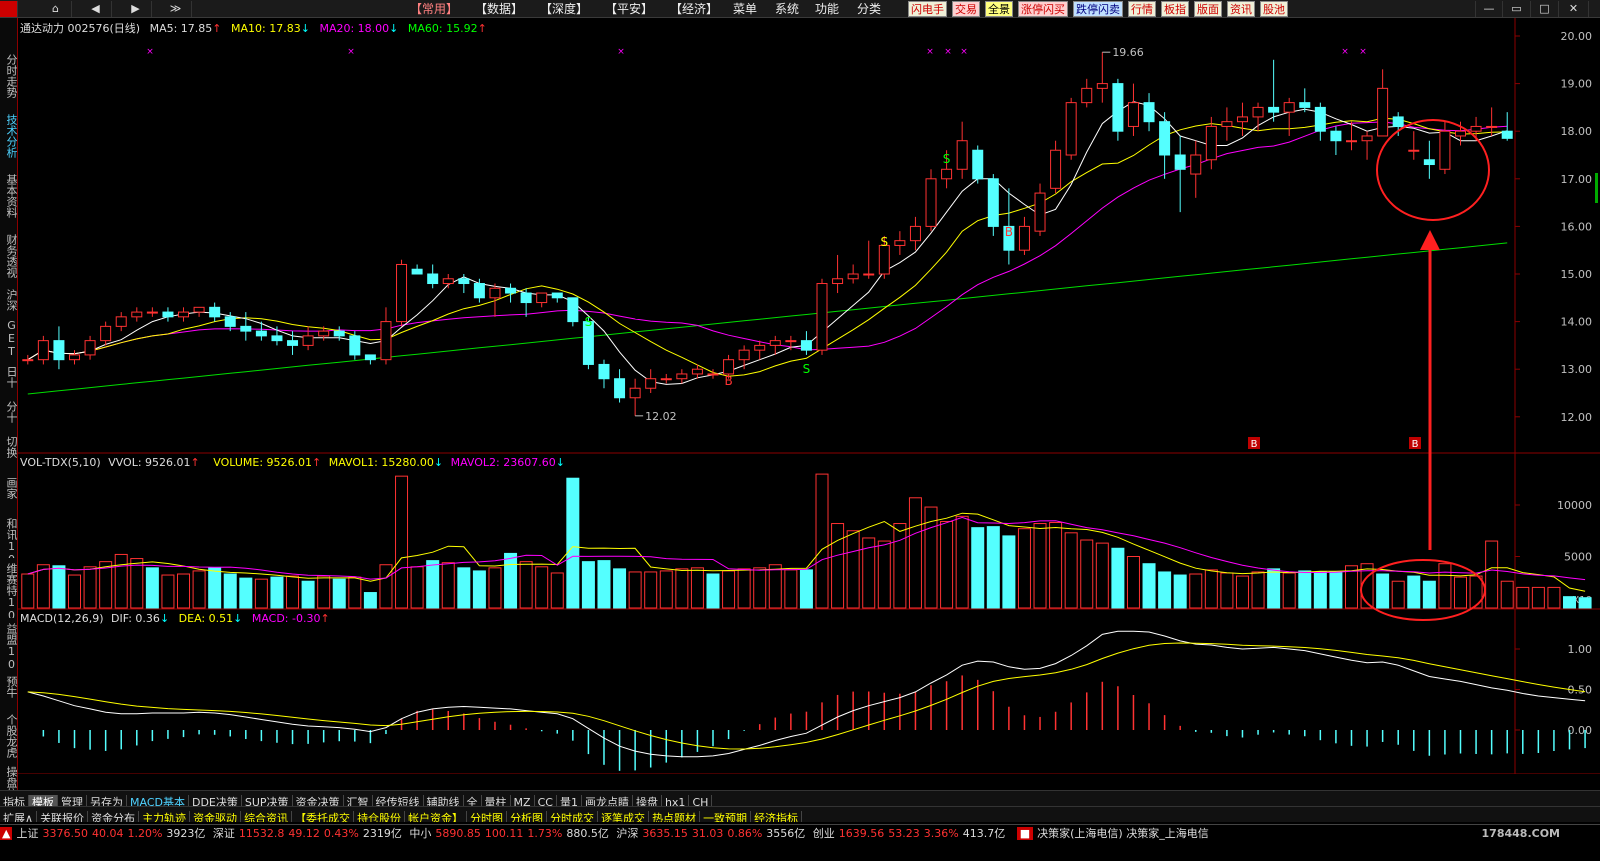 The height and width of the screenshot is (861, 1600). I want to click on tab-aux-line: 辅助线, so click(444, 800).